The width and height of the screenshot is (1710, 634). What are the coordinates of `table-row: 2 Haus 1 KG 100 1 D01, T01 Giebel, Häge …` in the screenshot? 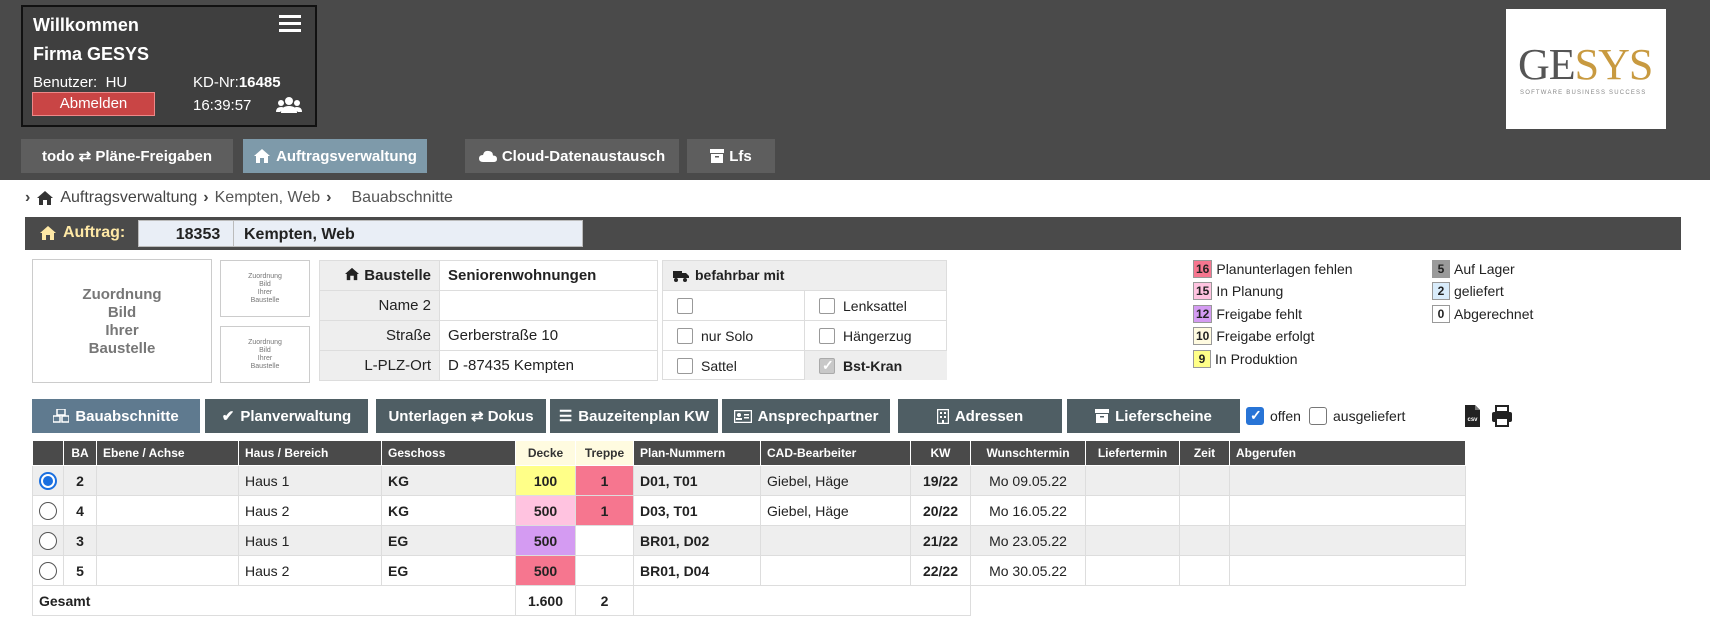 It's located at (749, 480).